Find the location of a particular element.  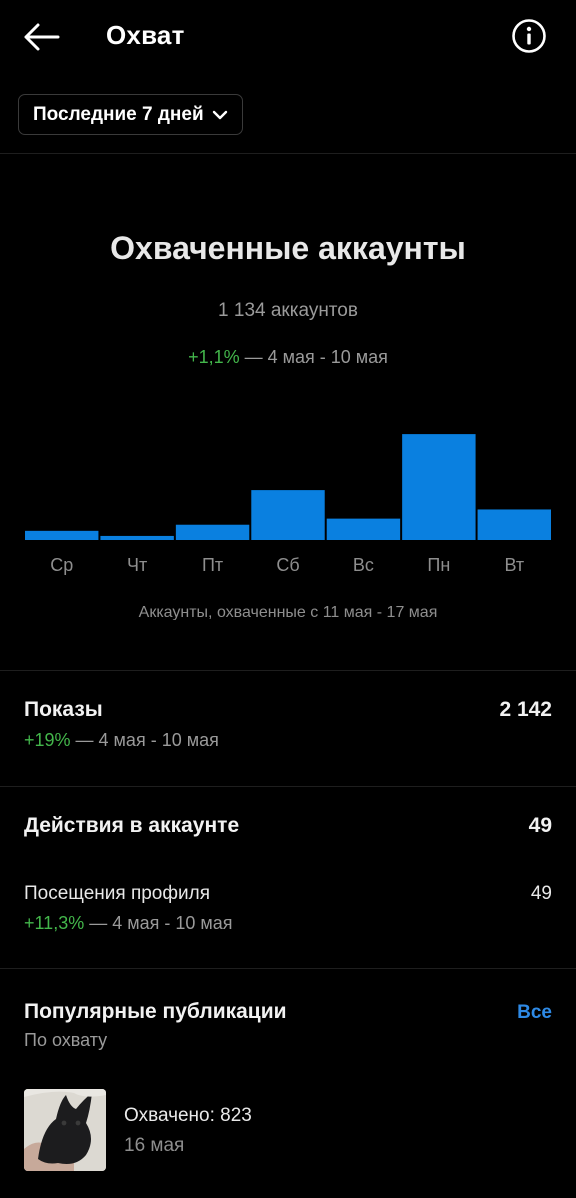

date-range-dropdown: Последние 7 дней is located at coordinates (130, 114).